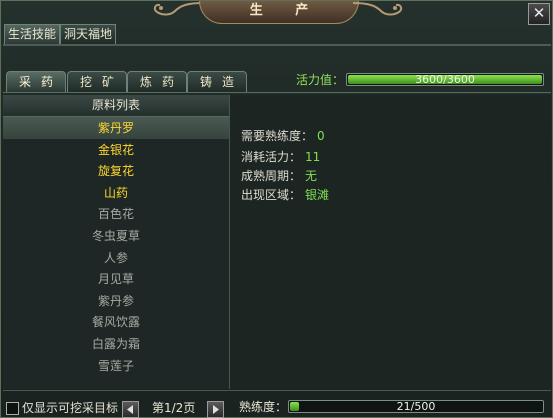 The height and width of the screenshot is (418, 553). What do you see at coordinates (313, 157) in the screenshot?
I see `vitality-cost-value: 11` at bounding box center [313, 157].